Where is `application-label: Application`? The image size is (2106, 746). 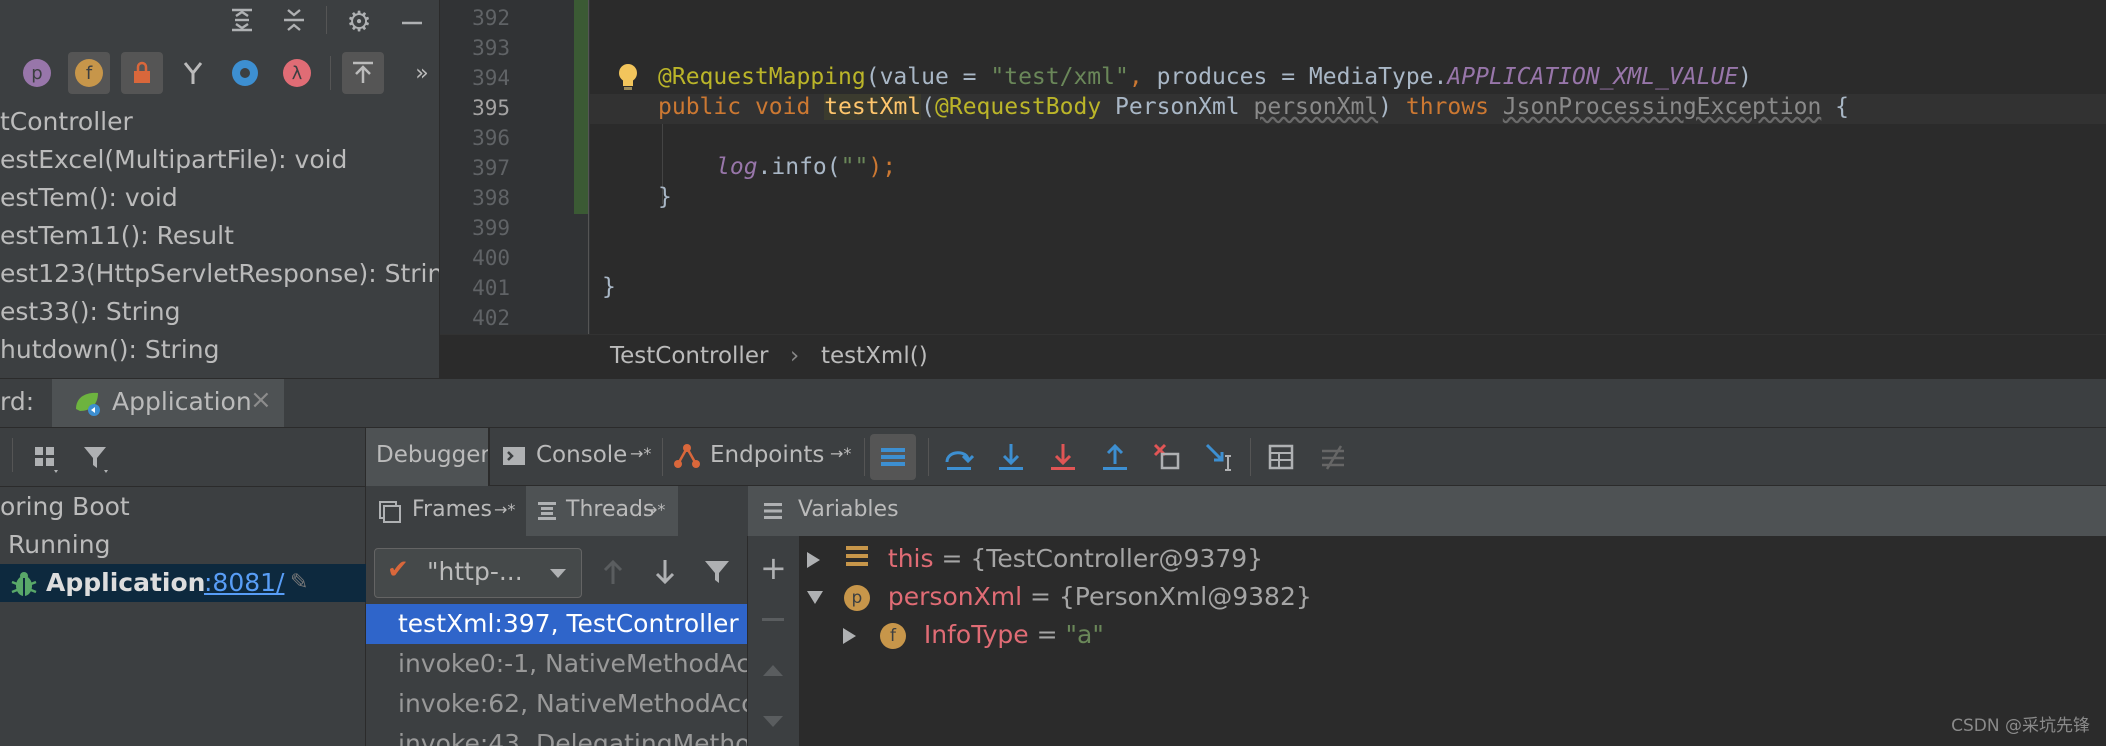
application-label: Application is located at coordinates (126, 582).